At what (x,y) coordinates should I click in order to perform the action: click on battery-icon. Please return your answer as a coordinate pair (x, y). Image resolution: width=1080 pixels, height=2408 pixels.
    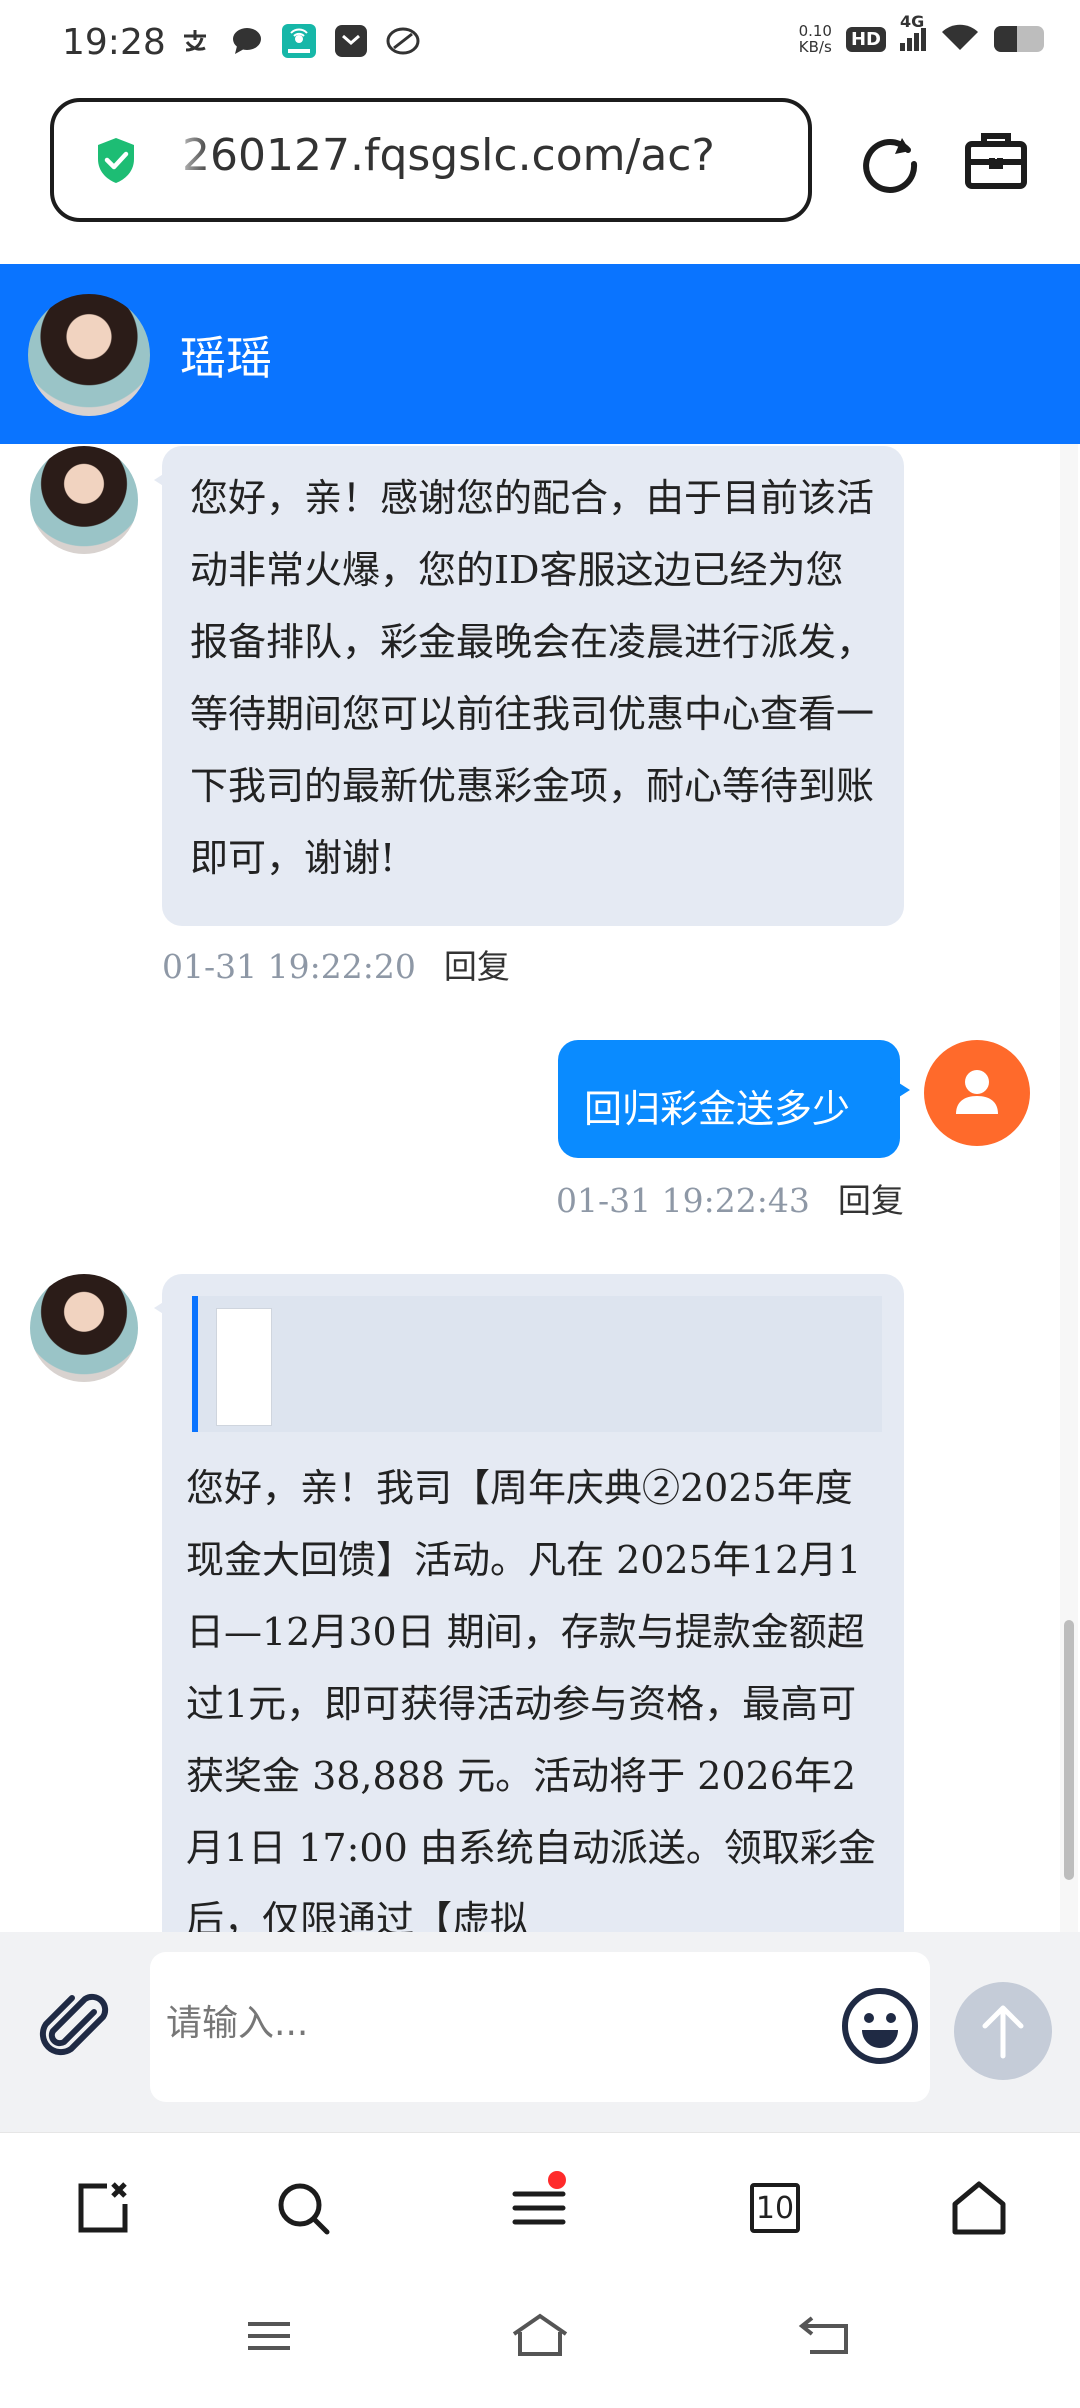
    Looking at the image, I should click on (1019, 39).